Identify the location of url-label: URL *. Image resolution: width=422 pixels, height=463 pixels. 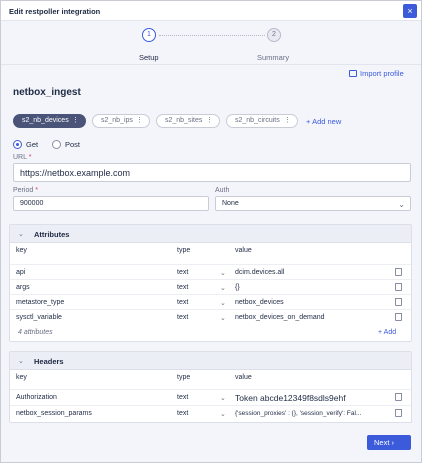
(22, 157).